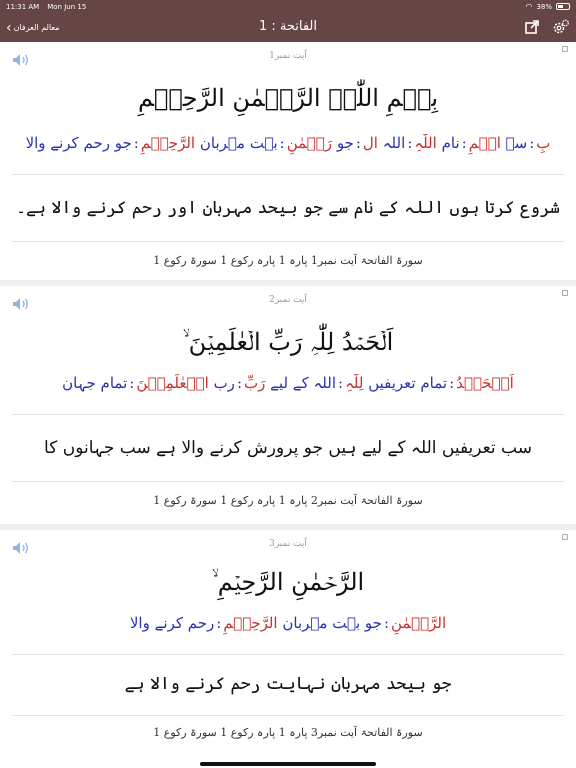 This screenshot has width=576, height=768. Describe the element at coordinates (288, 684) in the screenshot. I see `urdu-translation: جو بیحد مہربان نہایت رحم کرنے والا ہے` at that location.